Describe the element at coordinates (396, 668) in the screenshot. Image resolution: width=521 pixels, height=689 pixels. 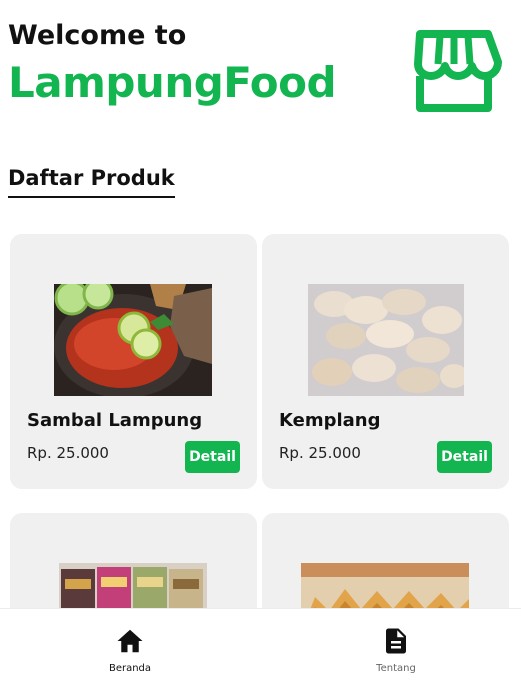
I see `nav-label-tentang: Tentang` at that location.